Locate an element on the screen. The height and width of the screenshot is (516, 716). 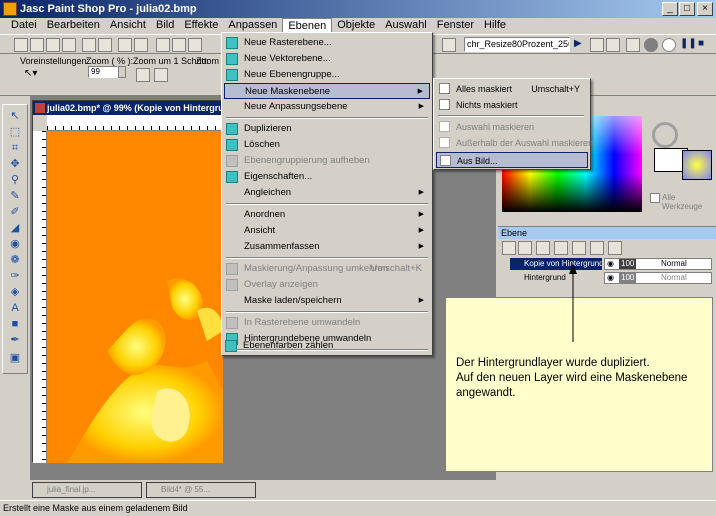
zoom-input: 99 is located at coordinates (103, 72).